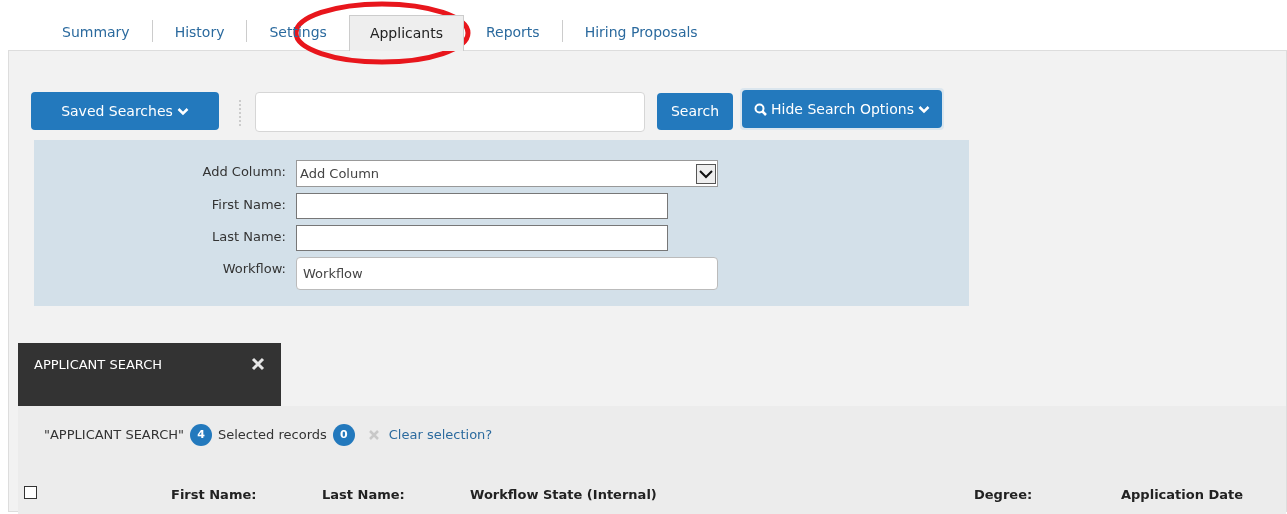  What do you see at coordinates (199, 32) in the screenshot?
I see `tab: History` at bounding box center [199, 32].